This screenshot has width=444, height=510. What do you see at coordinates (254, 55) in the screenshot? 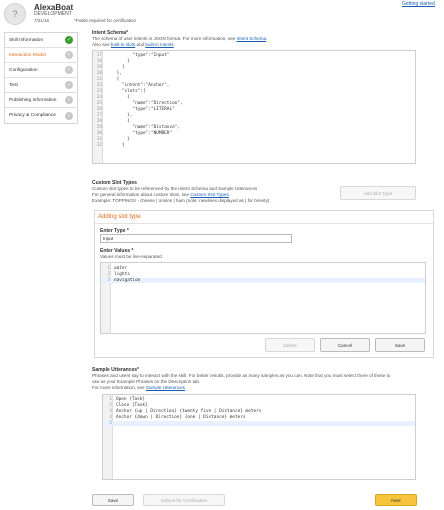
I see `code-line: 17 "type":"Input"` at bounding box center [254, 55].